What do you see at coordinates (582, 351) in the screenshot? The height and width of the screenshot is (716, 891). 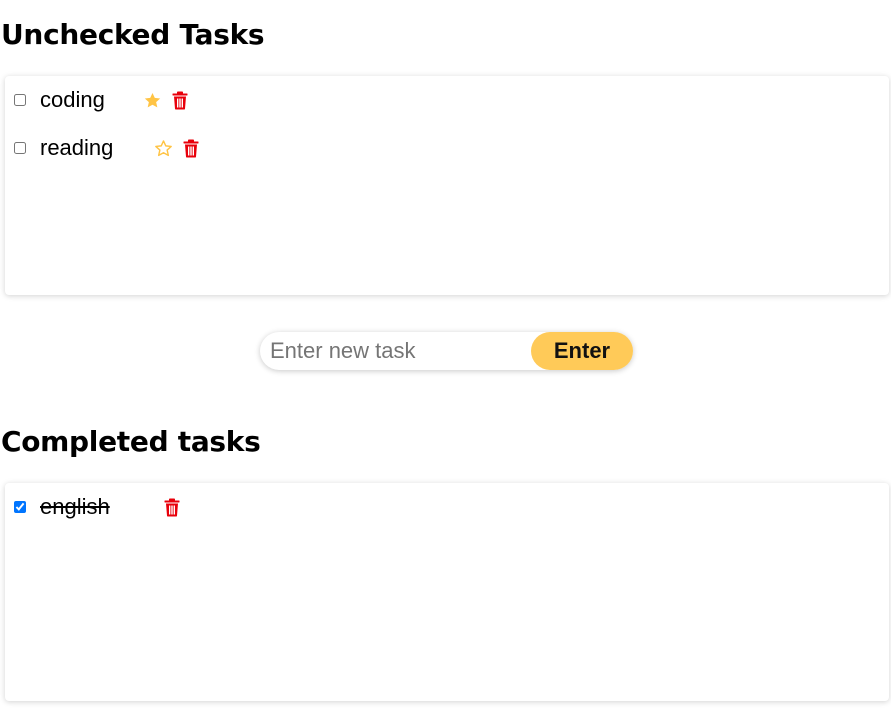 I see `enter-button: Enter` at bounding box center [582, 351].